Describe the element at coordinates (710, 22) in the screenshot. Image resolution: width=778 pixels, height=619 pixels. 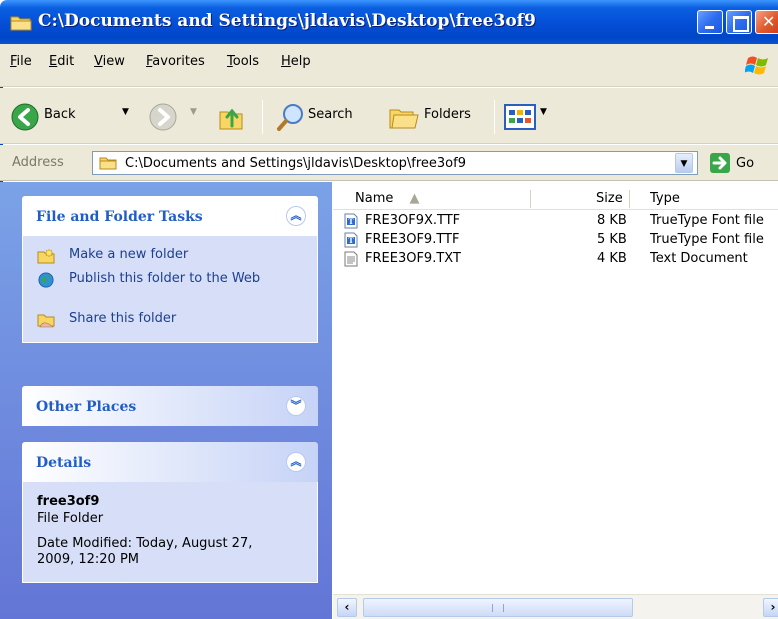
I see `minimize-button` at that location.